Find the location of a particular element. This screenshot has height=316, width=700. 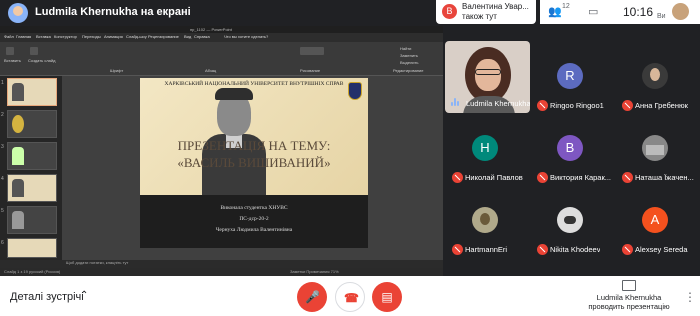

participant-initial: В is located at coordinates (570, 148).